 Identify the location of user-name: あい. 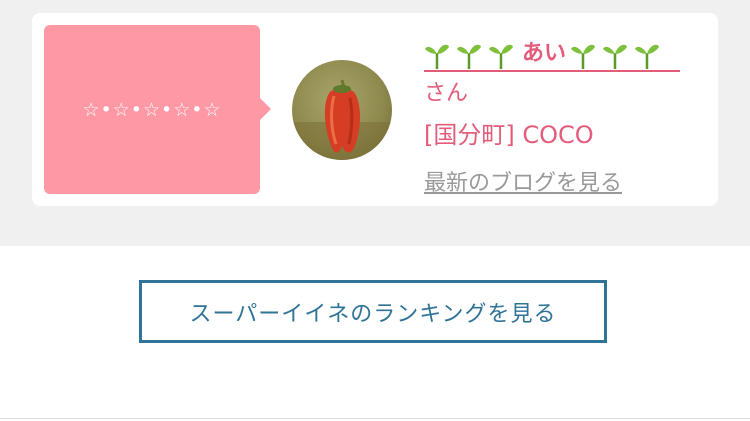
(544, 54).